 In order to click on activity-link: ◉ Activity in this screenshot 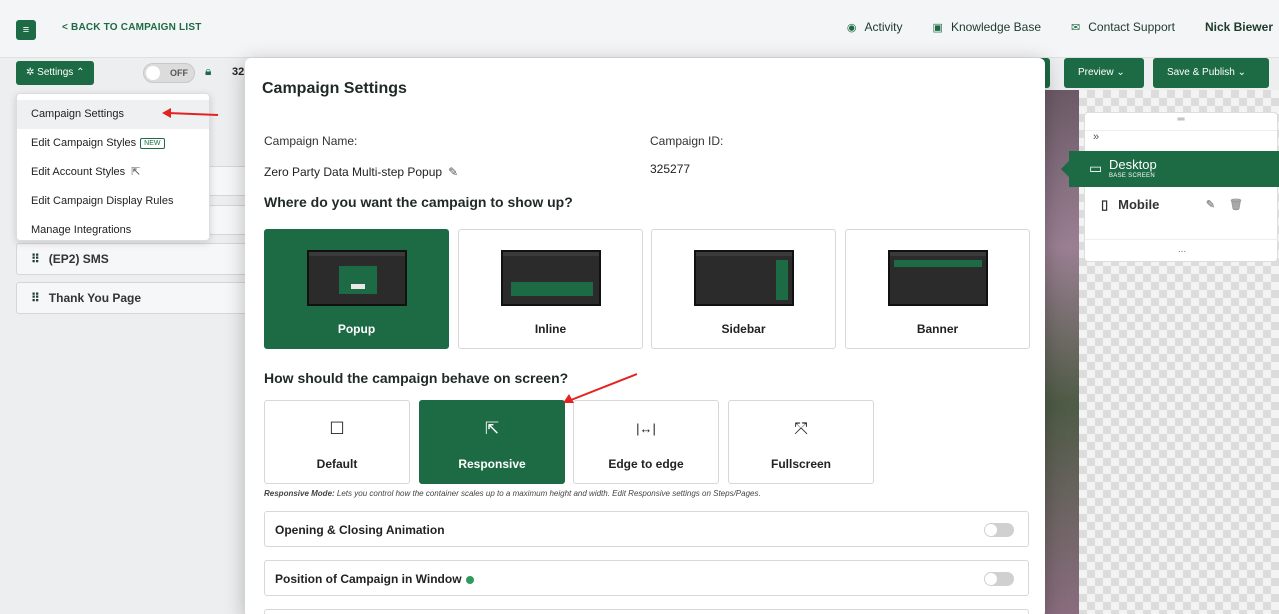, I will do `click(875, 27)`.